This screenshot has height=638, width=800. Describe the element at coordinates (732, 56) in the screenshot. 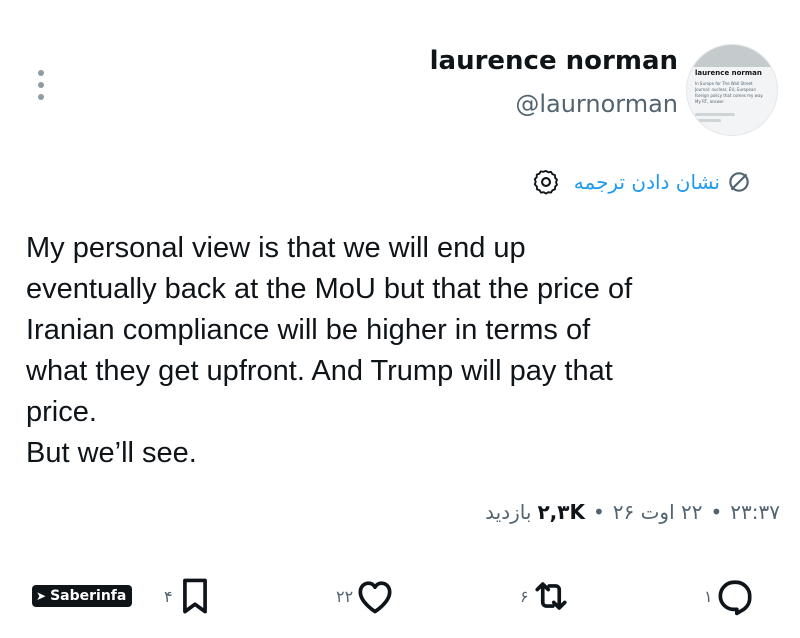

I see `avatar-banner` at that location.